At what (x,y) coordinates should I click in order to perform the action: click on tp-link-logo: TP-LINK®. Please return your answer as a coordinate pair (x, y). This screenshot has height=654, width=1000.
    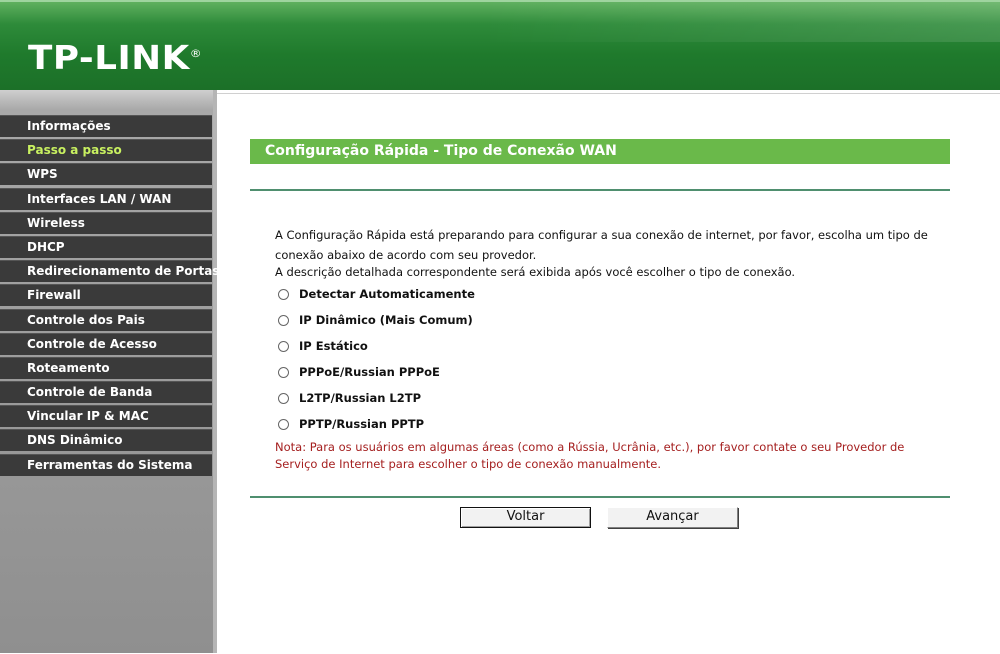
    Looking at the image, I should click on (115, 56).